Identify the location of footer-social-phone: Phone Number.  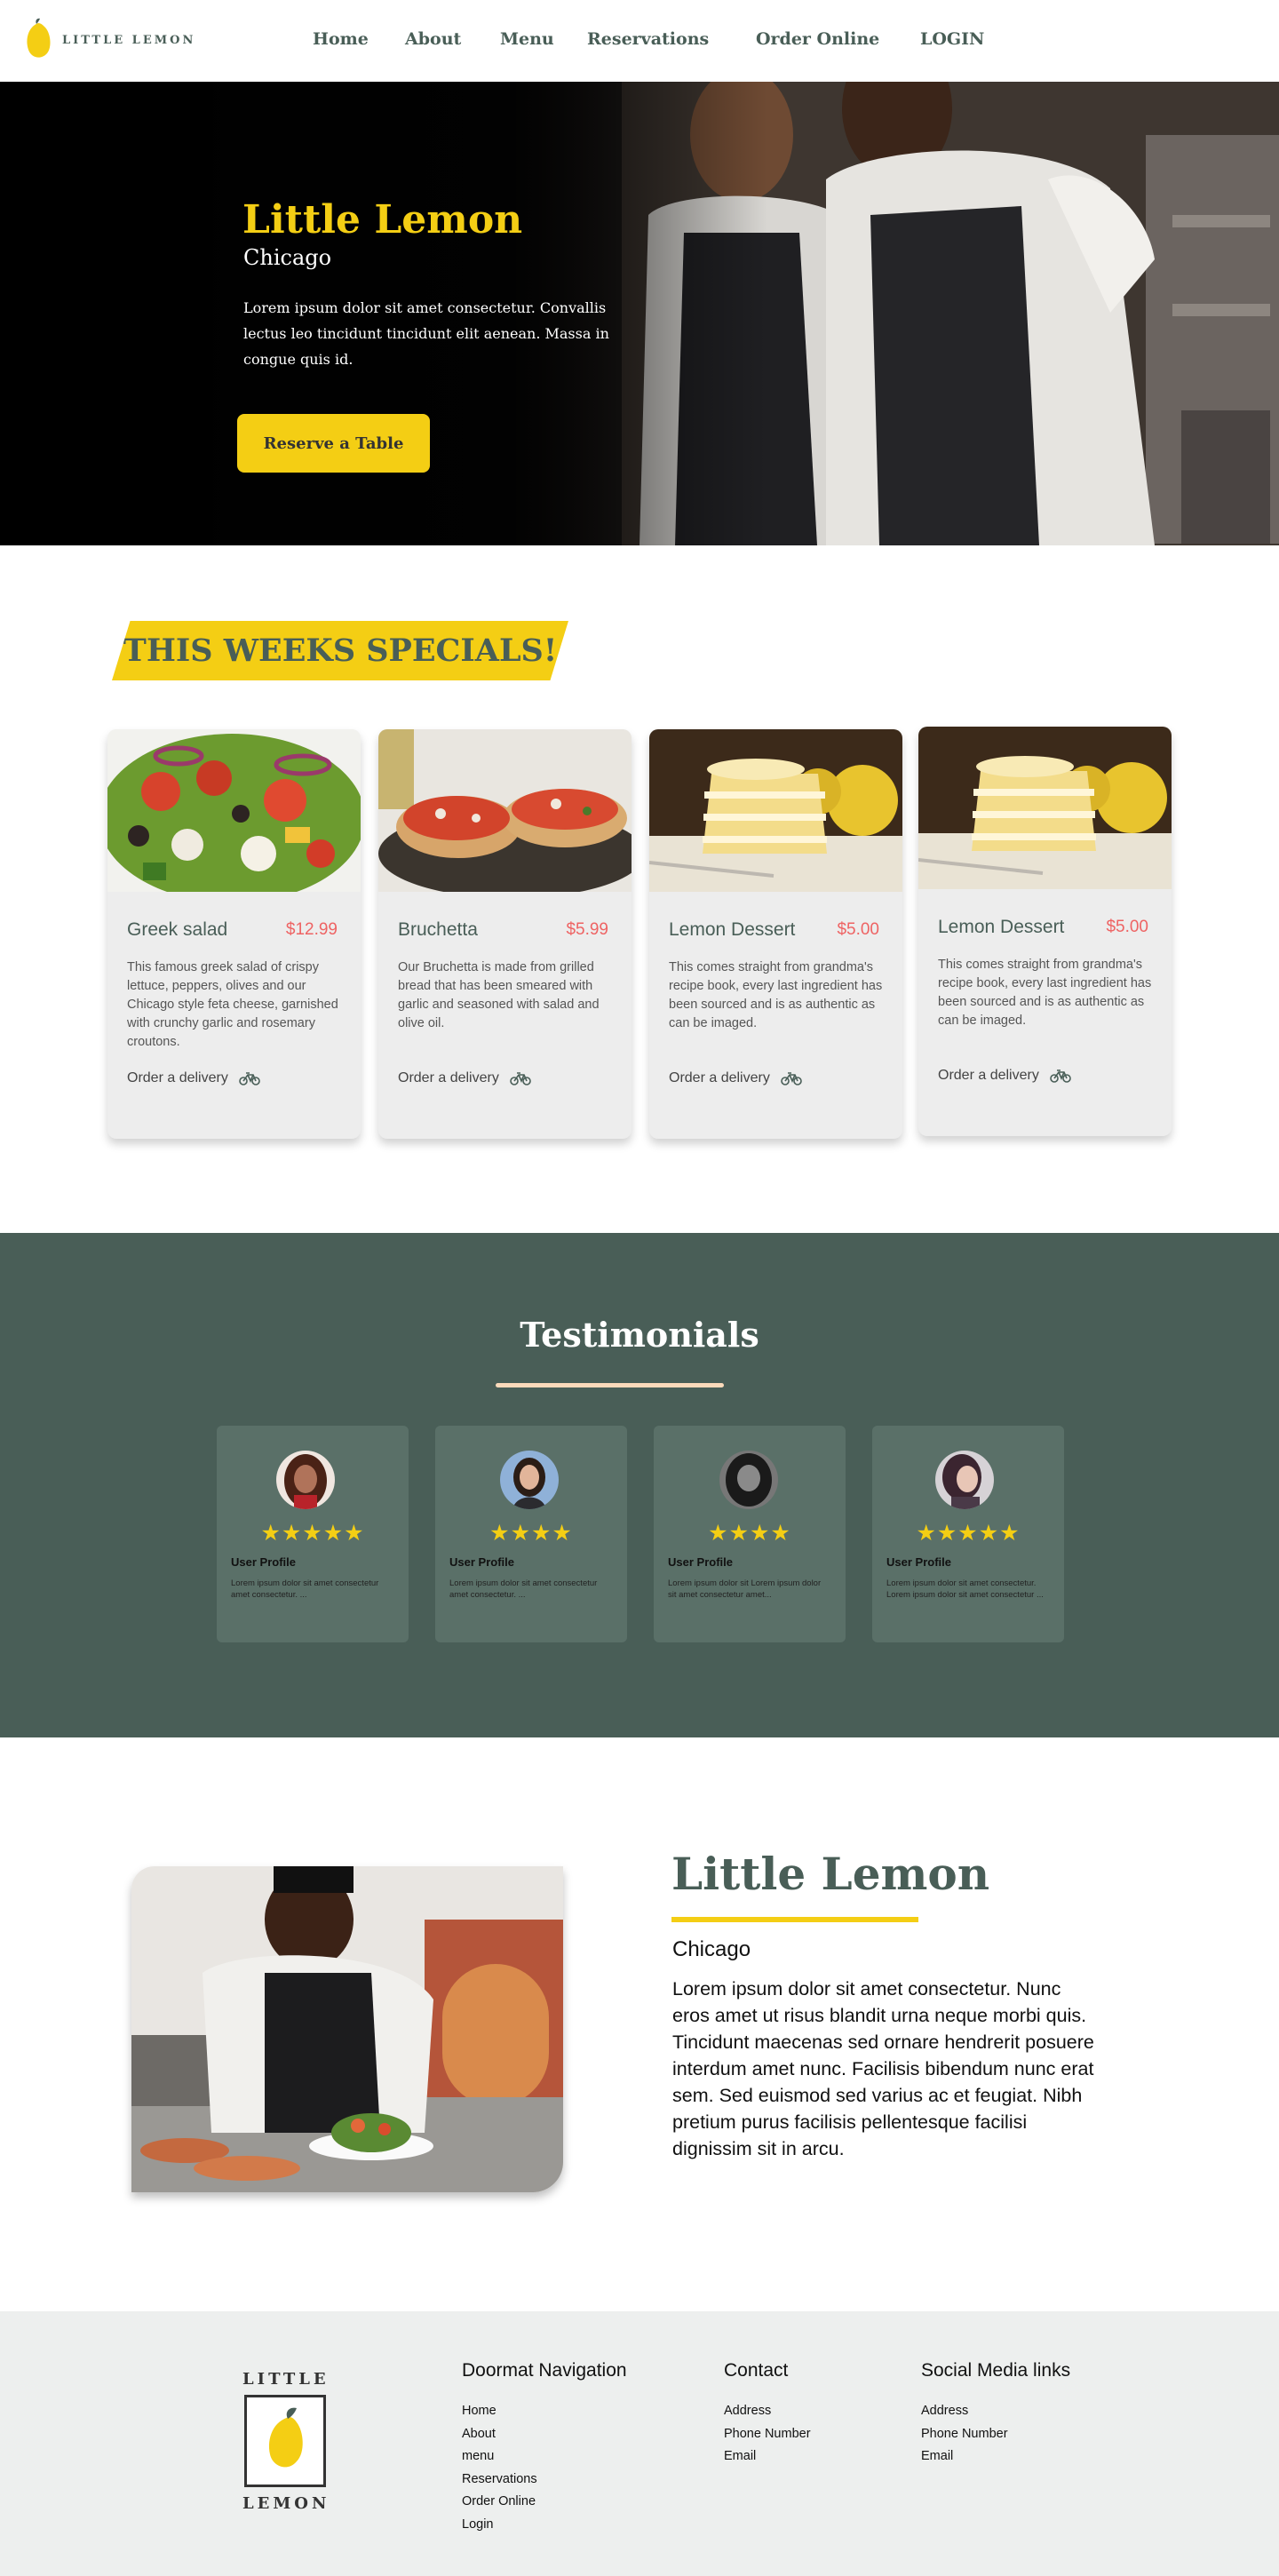
(964, 2434).